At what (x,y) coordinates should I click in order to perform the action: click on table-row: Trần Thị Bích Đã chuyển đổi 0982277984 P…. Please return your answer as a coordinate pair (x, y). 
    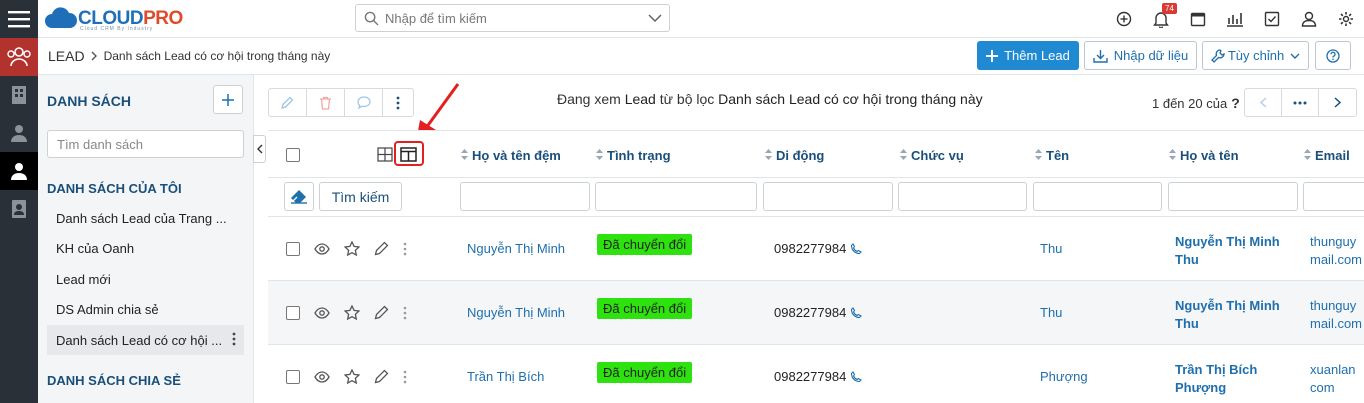
    Looking at the image, I should click on (816, 374).